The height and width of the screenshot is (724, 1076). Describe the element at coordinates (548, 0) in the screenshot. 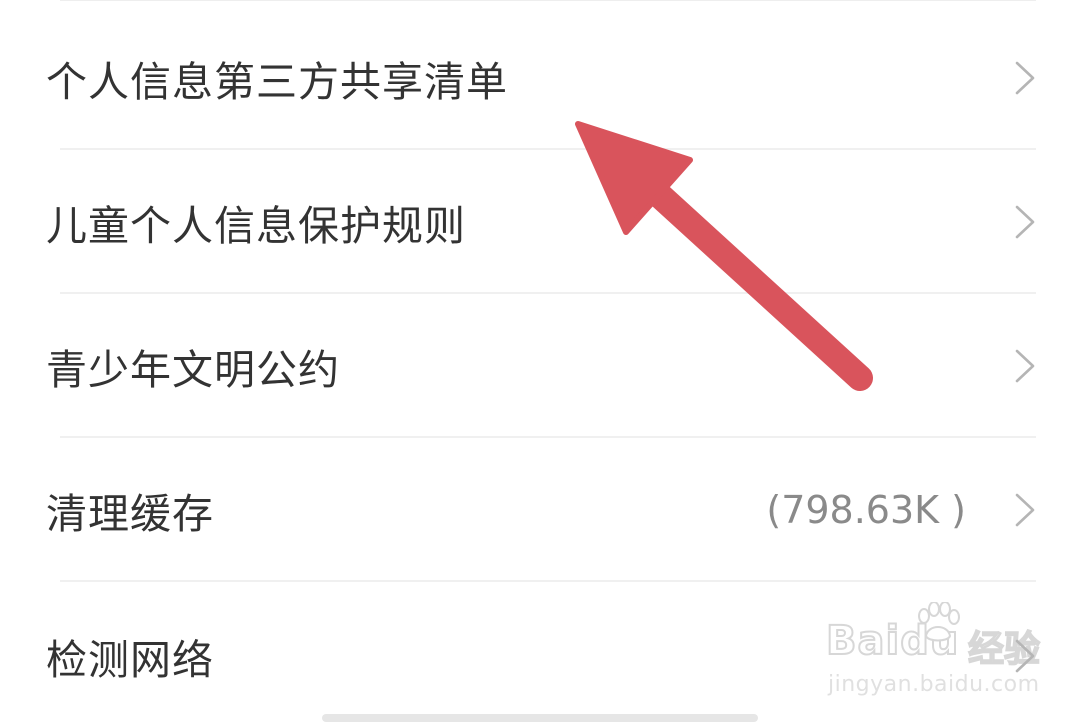

I see `top-divider` at that location.